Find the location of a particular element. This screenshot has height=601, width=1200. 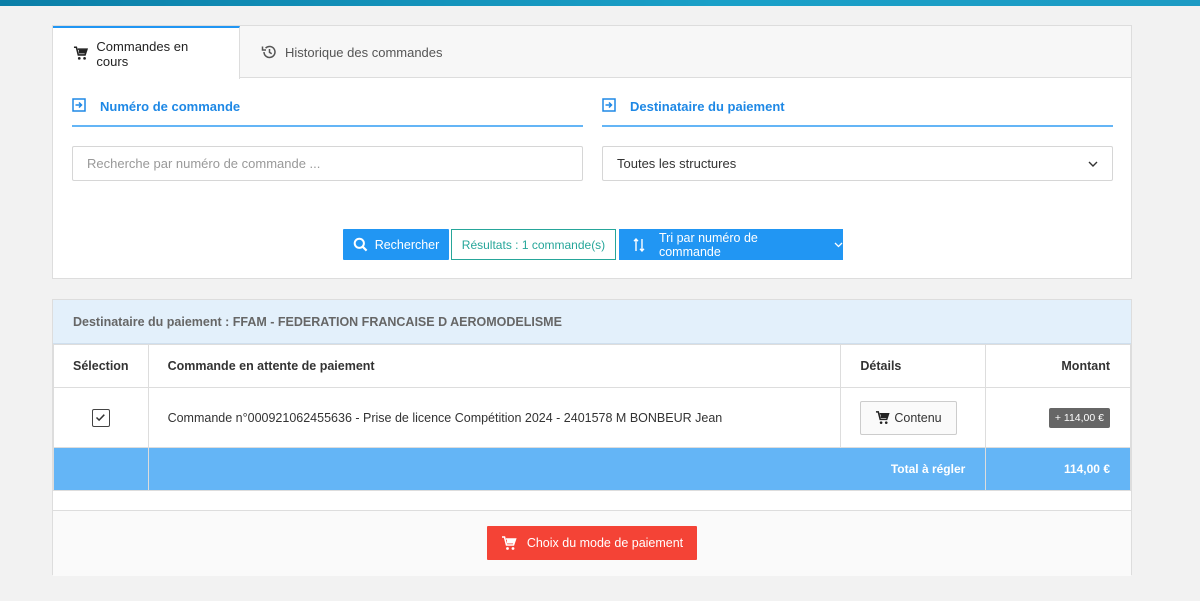

history-icon is located at coordinates (268, 52).